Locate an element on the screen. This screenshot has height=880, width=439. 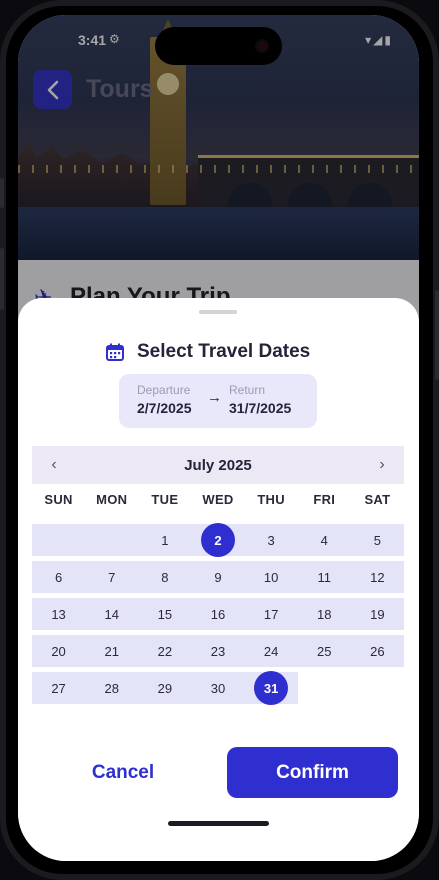
sheet-drag-handle is located at coordinates (218, 312).